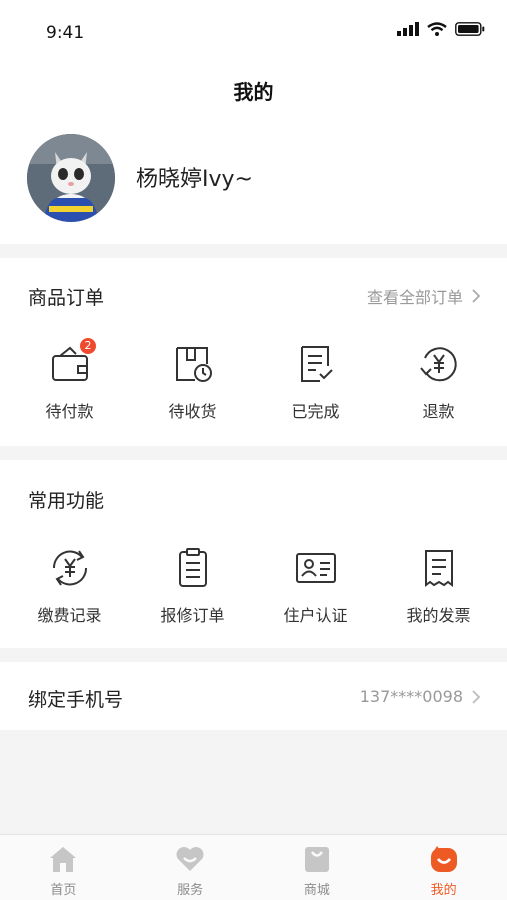 Image resolution: width=507 pixels, height=900 pixels. I want to click on repair-orders-label: 报修订单, so click(192, 615).